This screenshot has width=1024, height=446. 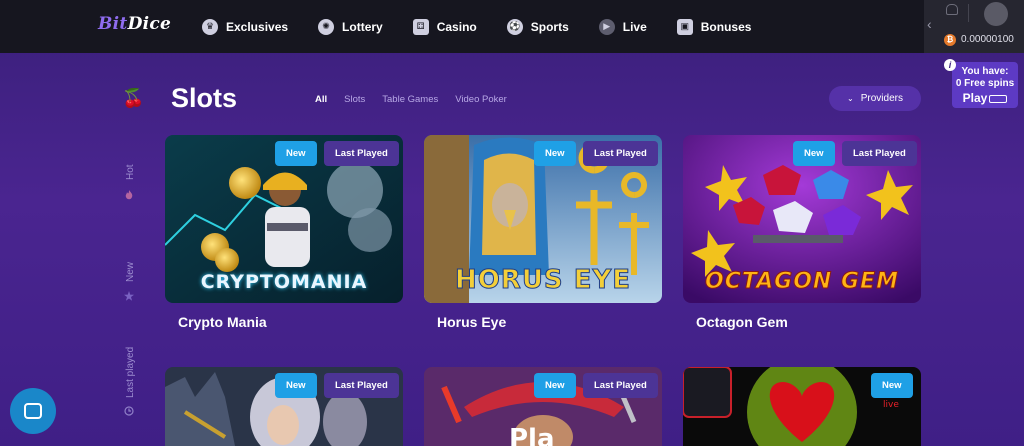 I want to click on avatar, so click(x=996, y=14).